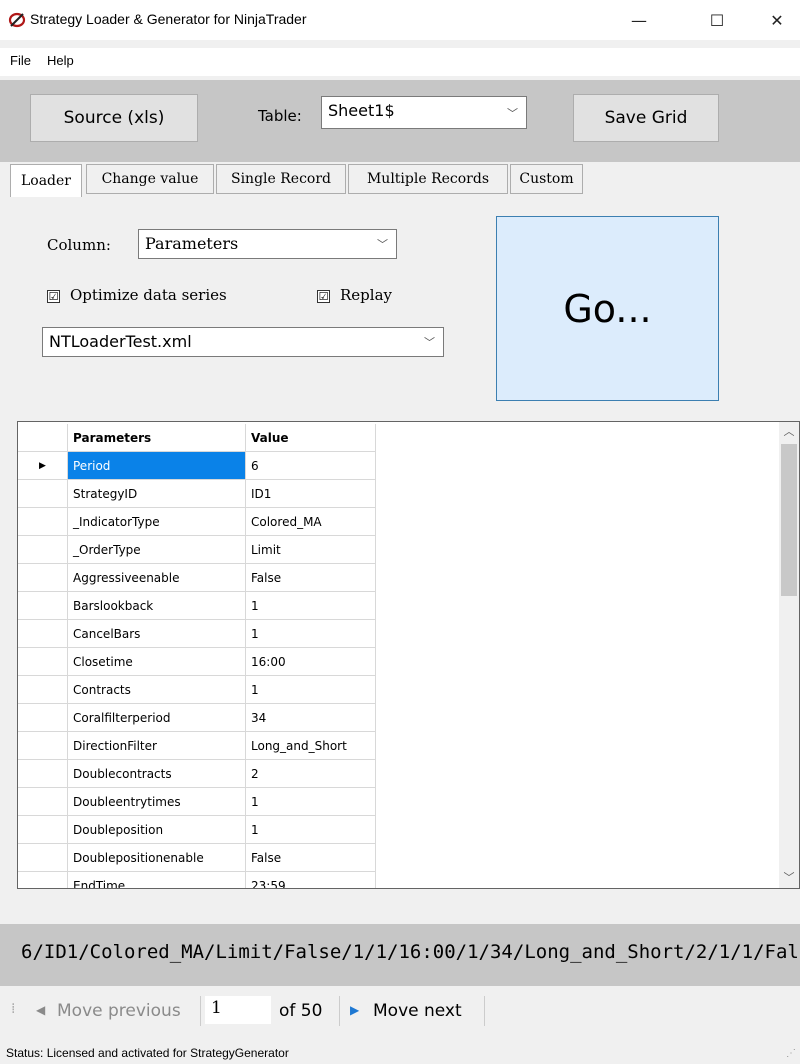  What do you see at coordinates (157, 662) in the screenshot?
I see `parameter-name-cell: Closetime` at bounding box center [157, 662].